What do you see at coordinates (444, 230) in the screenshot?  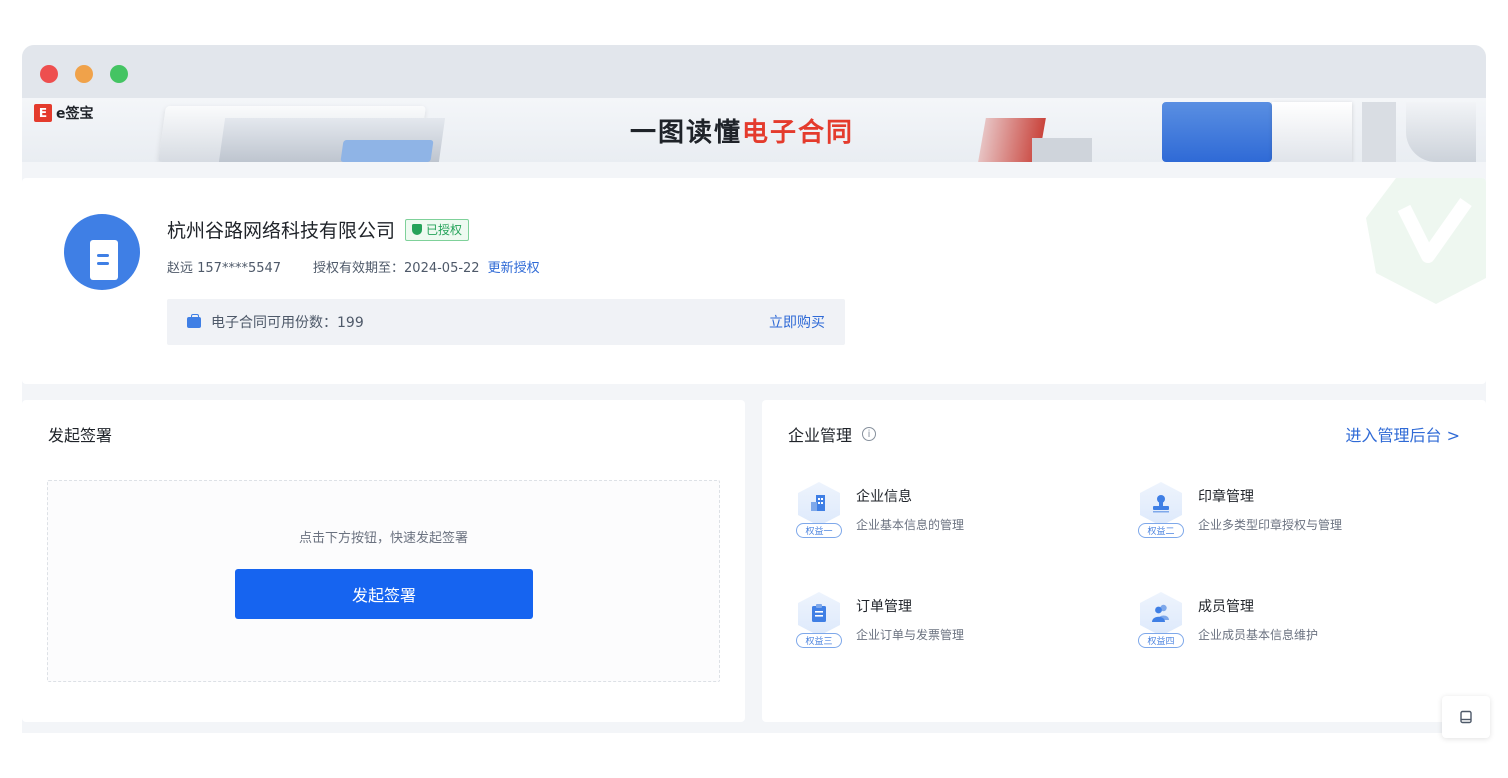 I see `authorized-badge-label: 已授权` at bounding box center [444, 230].